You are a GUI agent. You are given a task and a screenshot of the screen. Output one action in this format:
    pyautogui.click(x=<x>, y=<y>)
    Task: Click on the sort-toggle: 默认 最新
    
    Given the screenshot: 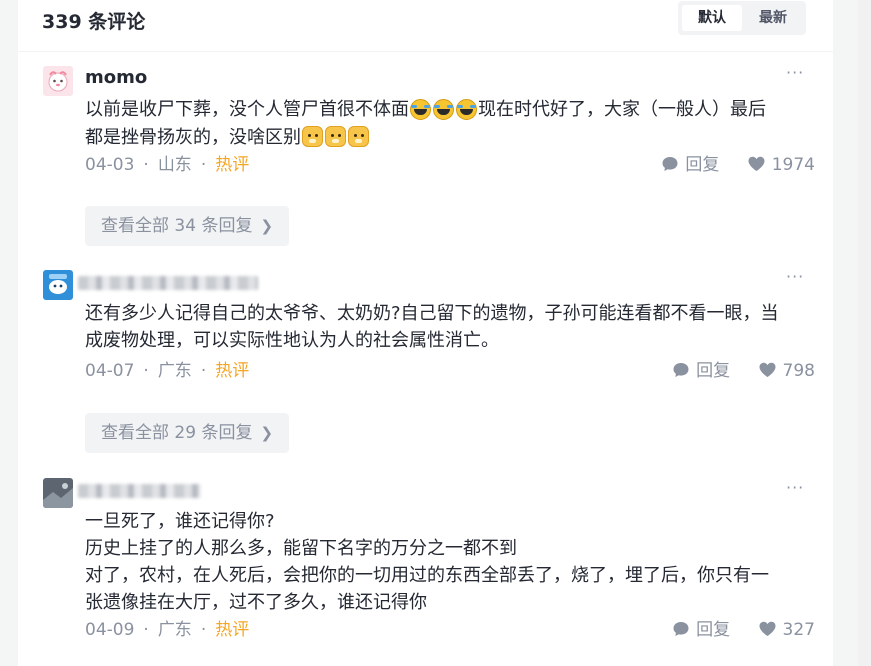 What is the action you would take?
    pyautogui.click(x=742, y=18)
    